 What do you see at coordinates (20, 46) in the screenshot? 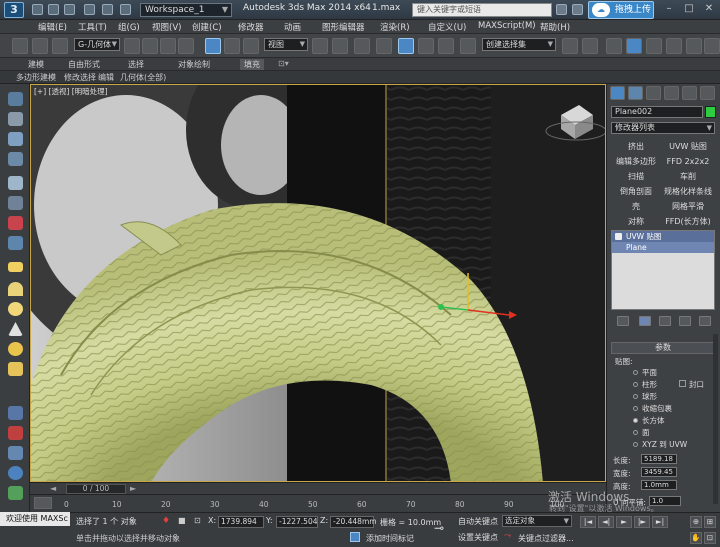
I see `link-icon` at bounding box center [20, 46].